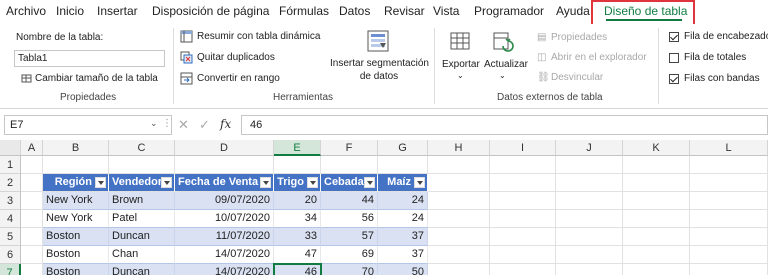 The height and width of the screenshot is (275, 768). Describe the element at coordinates (459, 165) in the screenshot. I see `cell-h1` at that location.